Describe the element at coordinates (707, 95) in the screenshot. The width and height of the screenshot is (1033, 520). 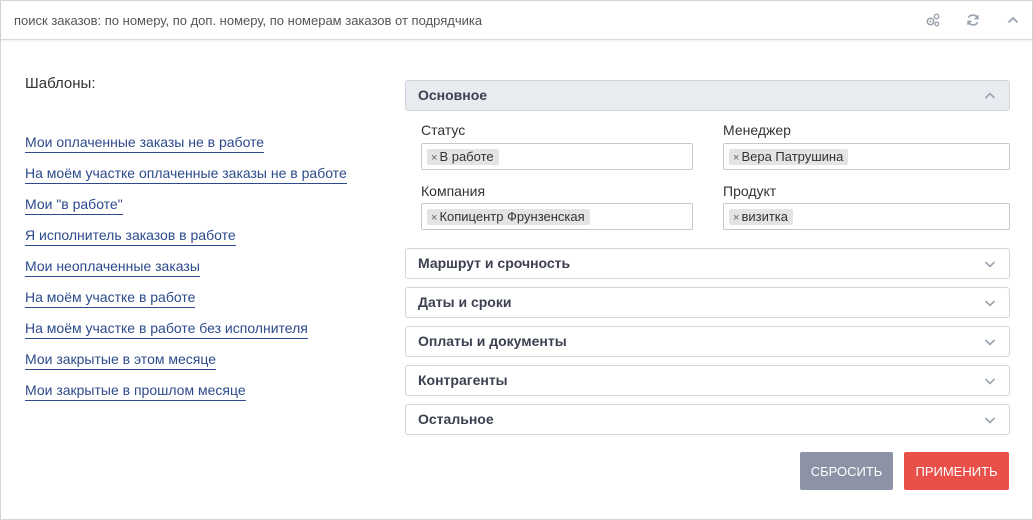
I see `section-main-header: Основное` at that location.